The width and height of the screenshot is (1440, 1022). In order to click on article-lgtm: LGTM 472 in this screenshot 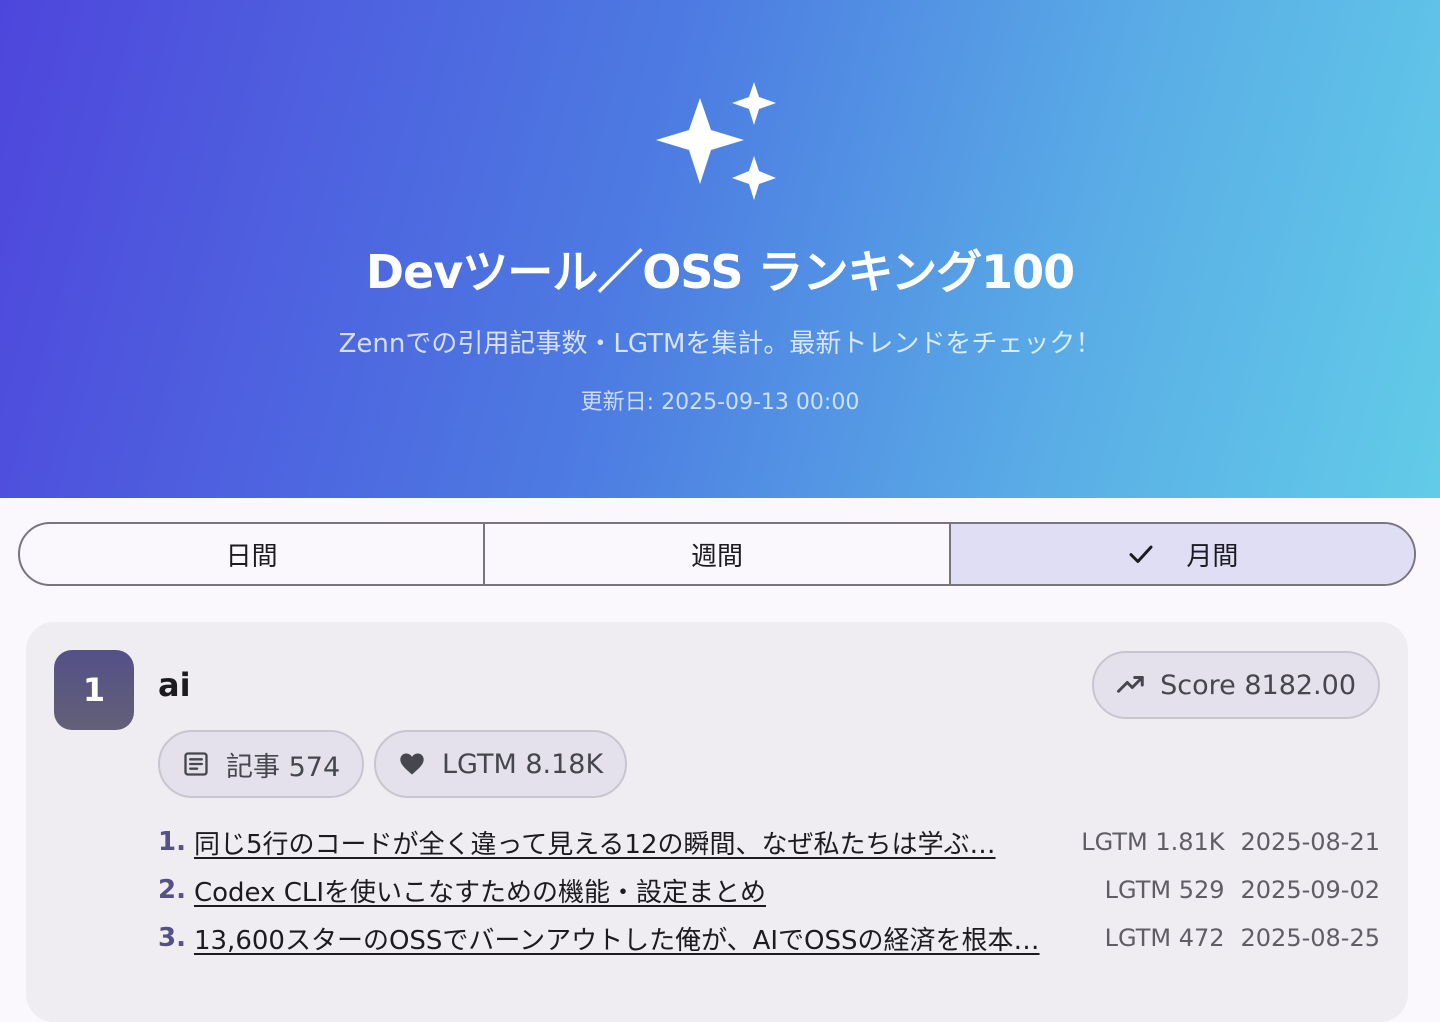, I will do `click(1164, 938)`.